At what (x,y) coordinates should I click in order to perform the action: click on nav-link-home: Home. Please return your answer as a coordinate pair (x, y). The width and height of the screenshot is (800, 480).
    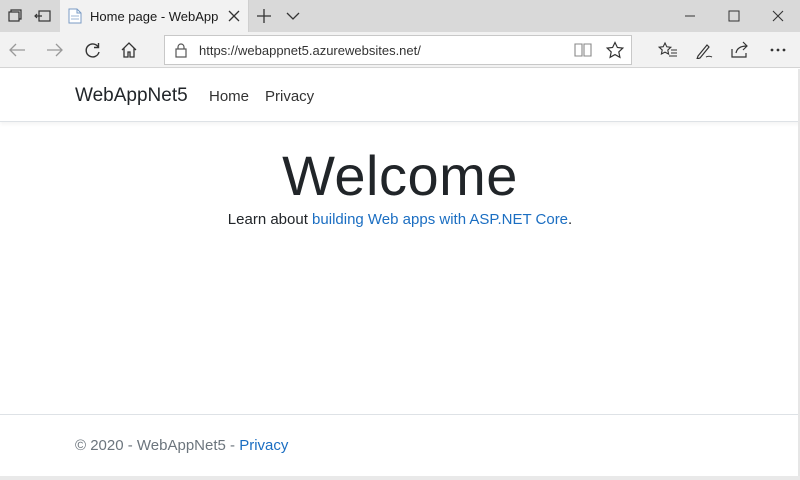
    Looking at the image, I should click on (229, 96).